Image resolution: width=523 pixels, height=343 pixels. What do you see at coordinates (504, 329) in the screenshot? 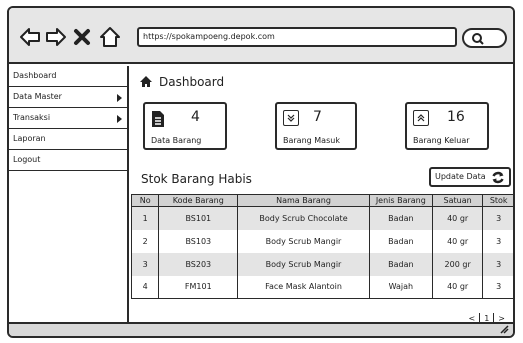
I see `resize-grip-icon` at bounding box center [504, 329].